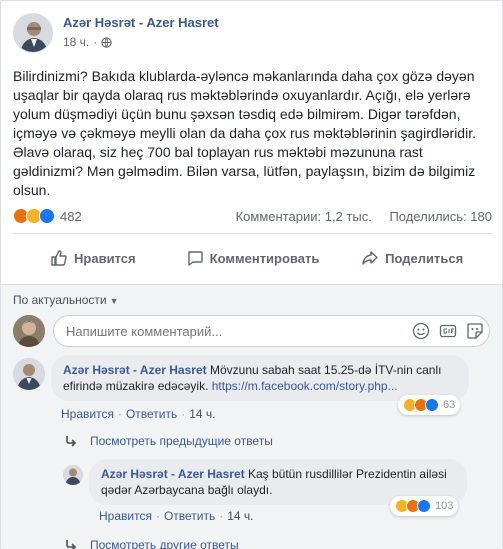 The image size is (503, 549). I want to click on shares-count: Поделились: 180, so click(440, 216).